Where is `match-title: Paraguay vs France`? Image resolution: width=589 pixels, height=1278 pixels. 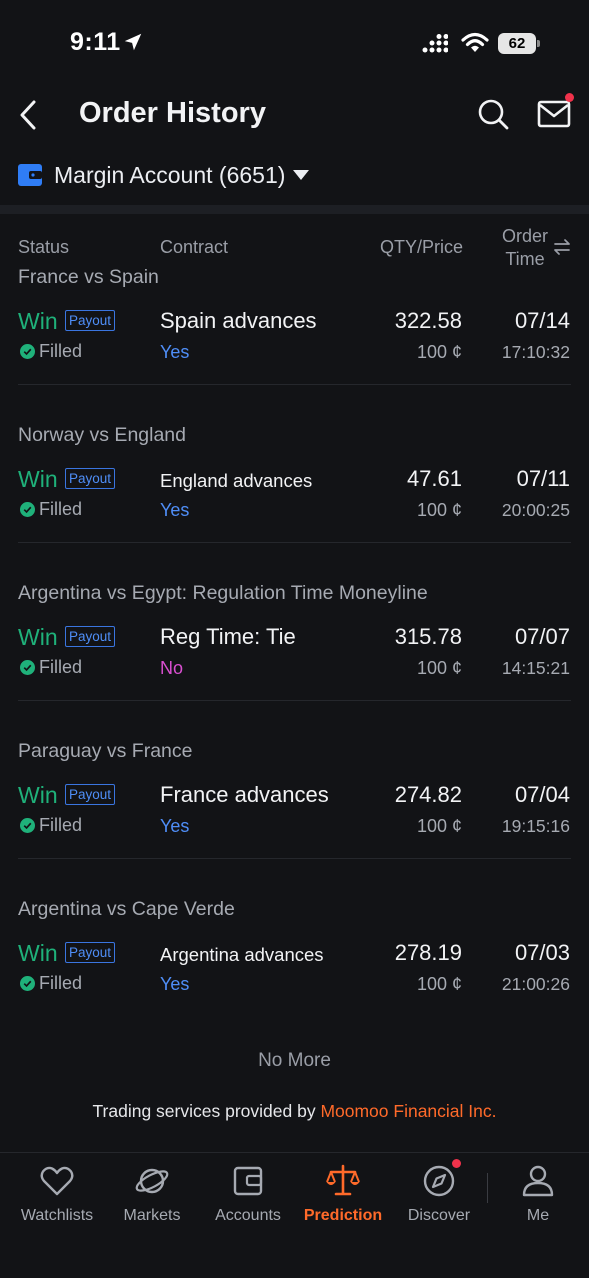
match-title: Paraguay vs France is located at coordinates (105, 751).